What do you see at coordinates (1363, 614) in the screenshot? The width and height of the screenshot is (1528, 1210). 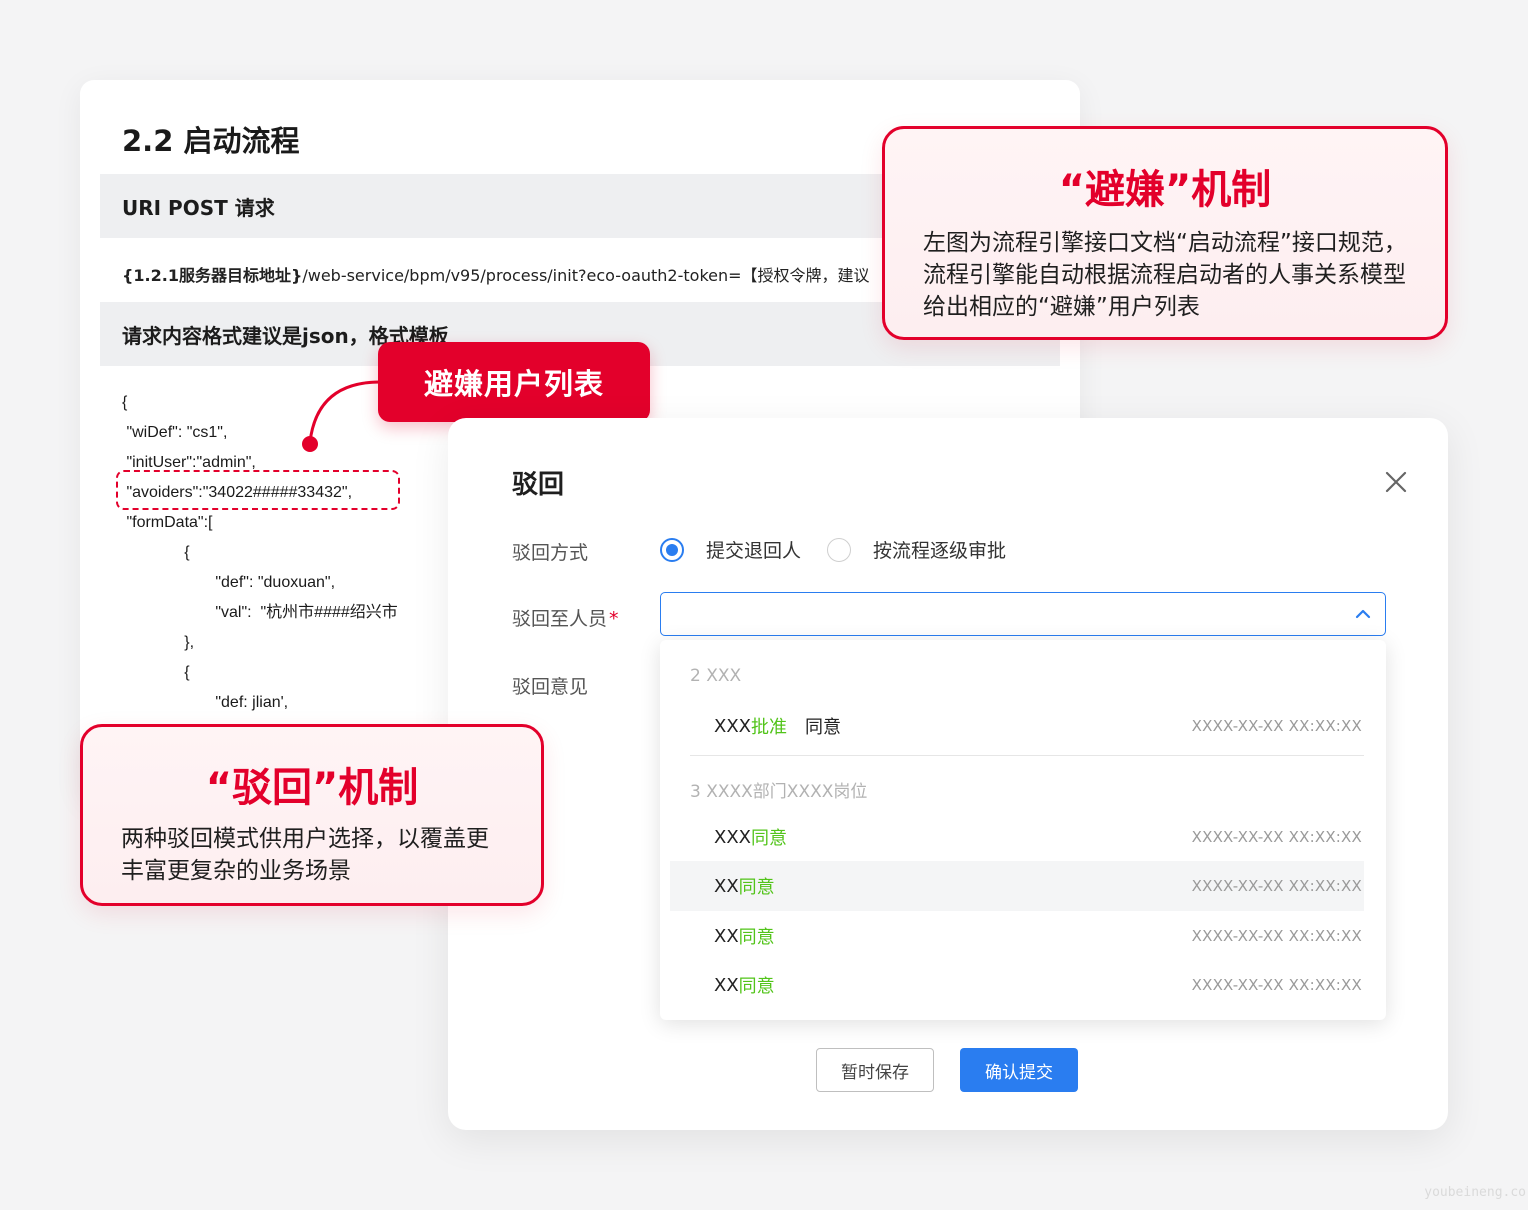 I see `chevron-up-icon` at bounding box center [1363, 614].